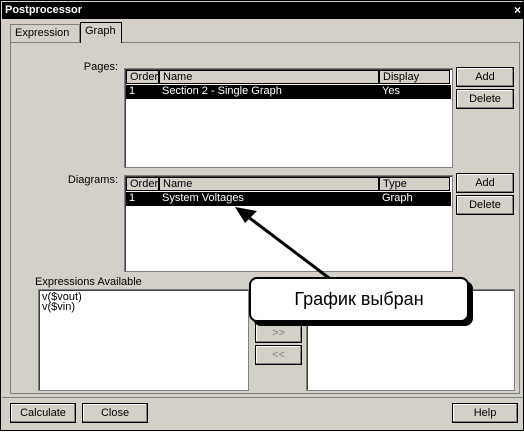 This screenshot has height=432, width=524. Describe the element at coordinates (262, 397) in the screenshot. I see `footer-divider` at that location.